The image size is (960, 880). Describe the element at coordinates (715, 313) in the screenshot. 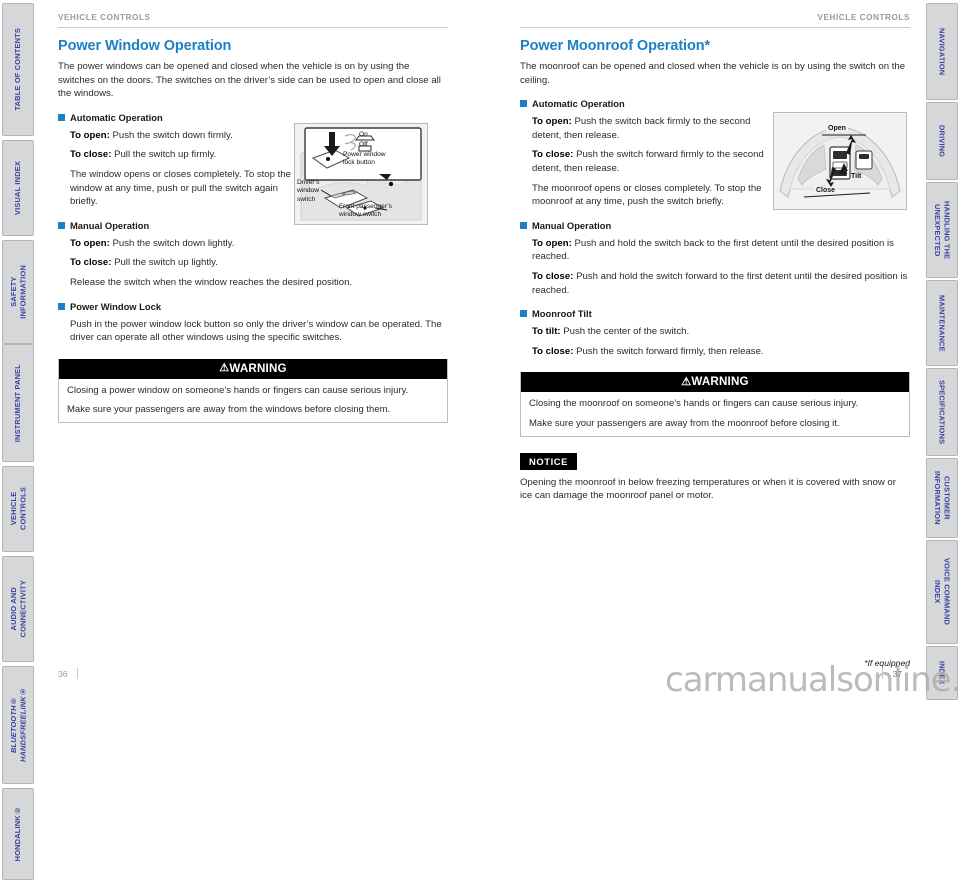

I see `subsection-moonroof-tilt: Moonroof Tilt` at that location.